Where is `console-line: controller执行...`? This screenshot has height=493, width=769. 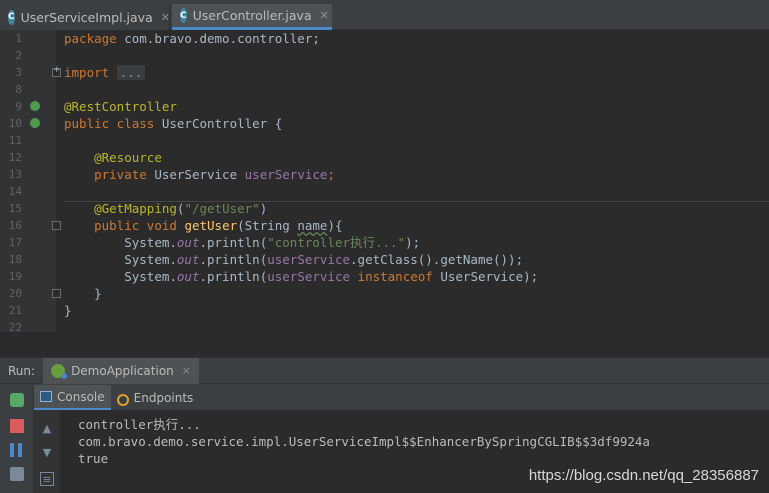
console-line: controller执行... is located at coordinates (139, 424).